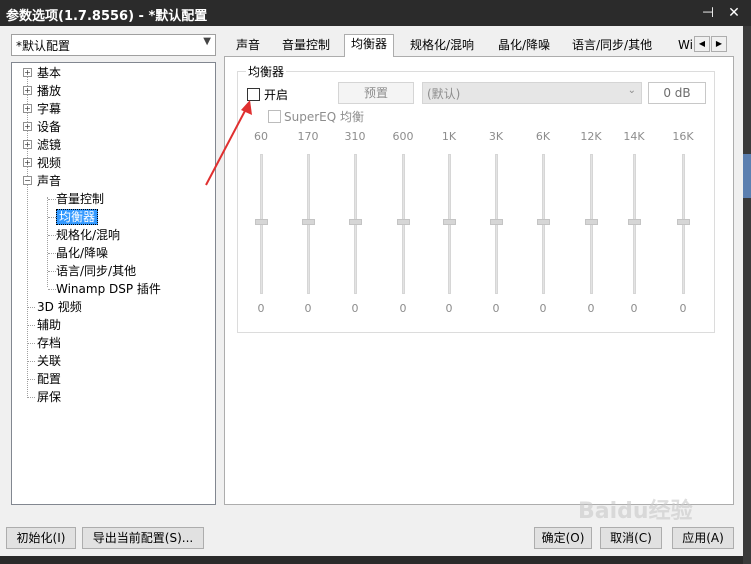 This screenshot has width=751, height=564. What do you see at coordinates (107, 16) in the screenshot?
I see `window-title: 参数选项(1.7.8556) - *默认配置` at bounding box center [107, 16].